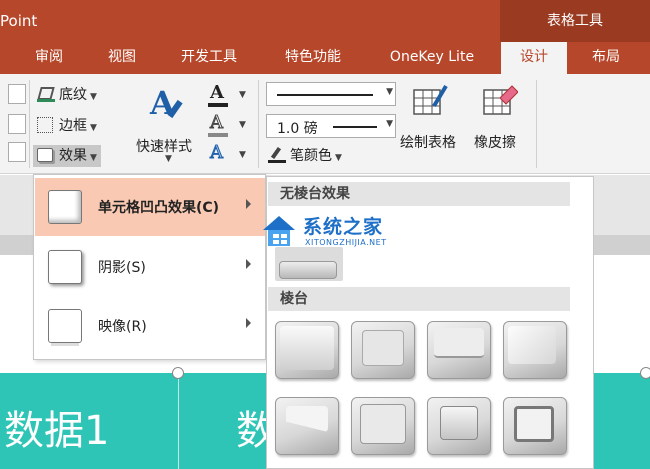 The height and width of the screenshot is (469, 650). What do you see at coordinates (168, 123) in the screenshot?
I see `quick-styles-button: A 快速样式 ▼` at bounding box center [168, 123].